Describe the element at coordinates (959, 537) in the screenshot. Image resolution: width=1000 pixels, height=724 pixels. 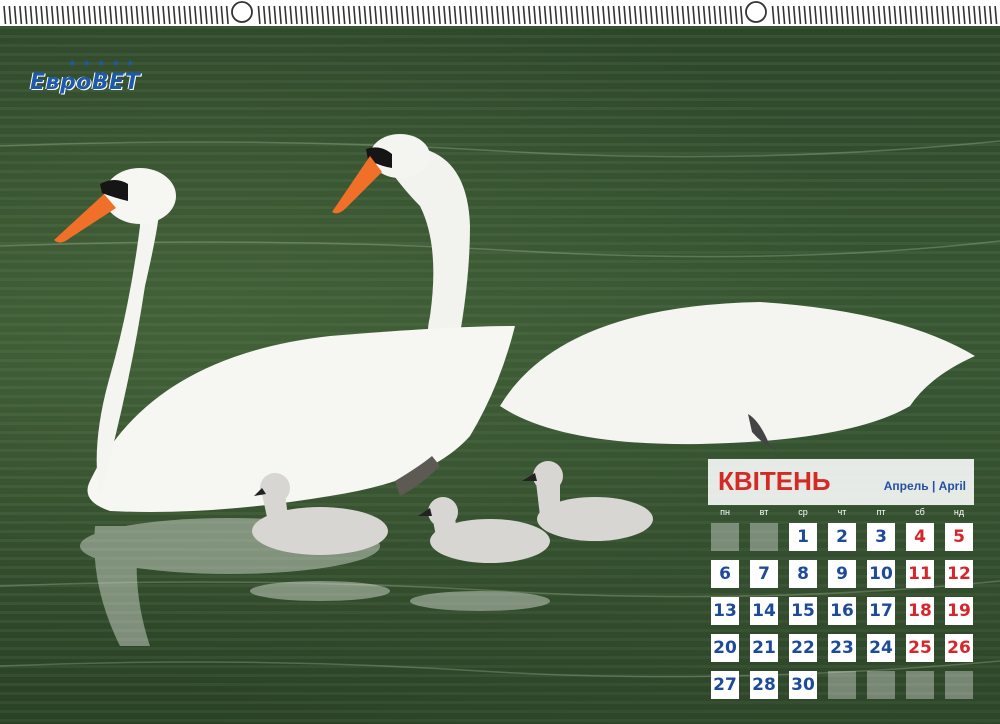
I see `day-cell: 5` at that location.